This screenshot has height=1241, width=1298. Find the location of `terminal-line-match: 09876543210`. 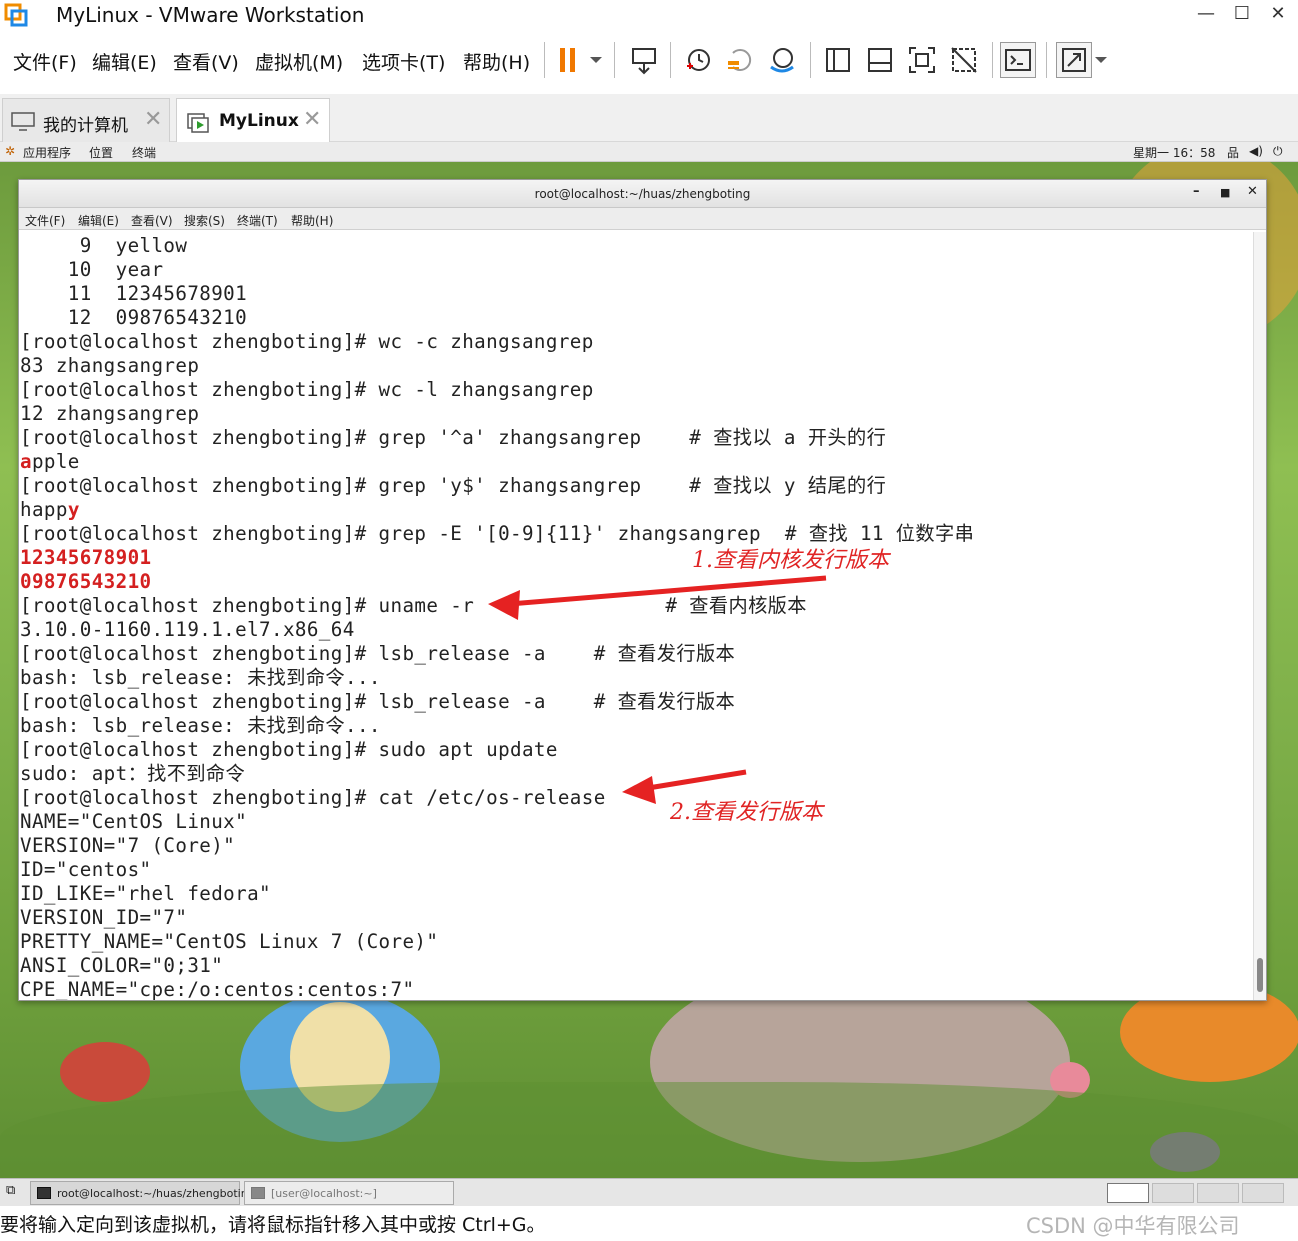

terminal-line-match: 09876543210 is located at coordinates (86, 581).